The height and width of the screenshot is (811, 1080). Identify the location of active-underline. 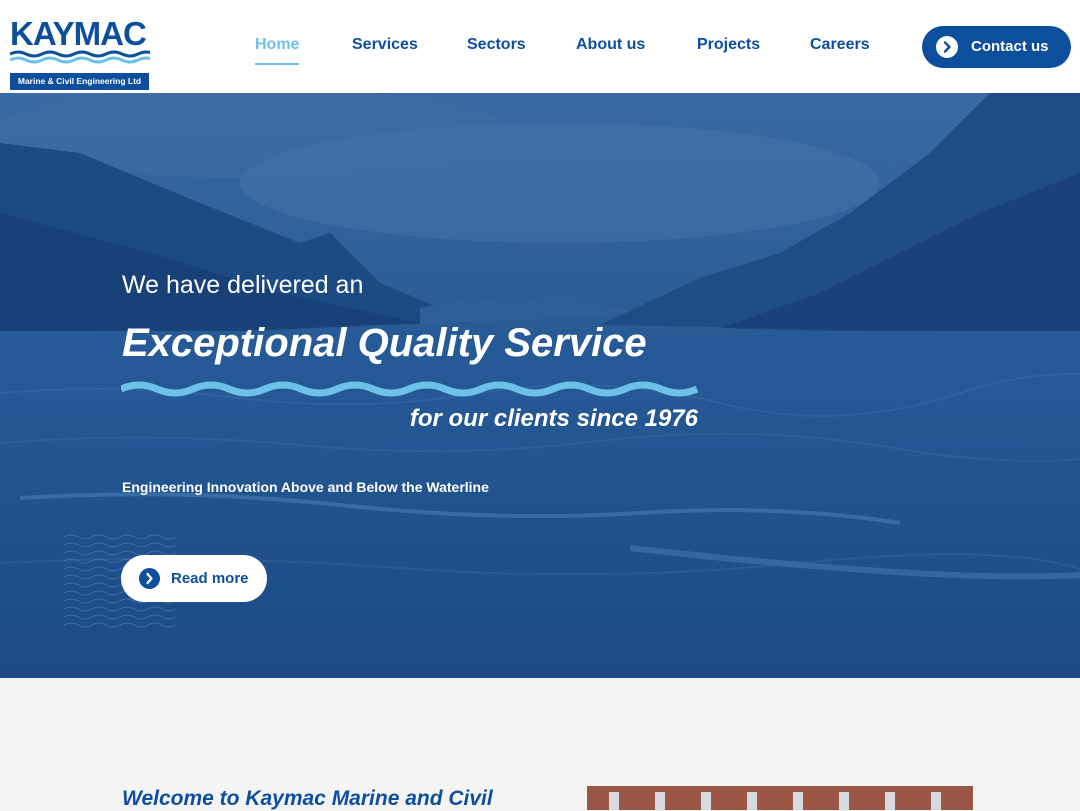
(277, 64).